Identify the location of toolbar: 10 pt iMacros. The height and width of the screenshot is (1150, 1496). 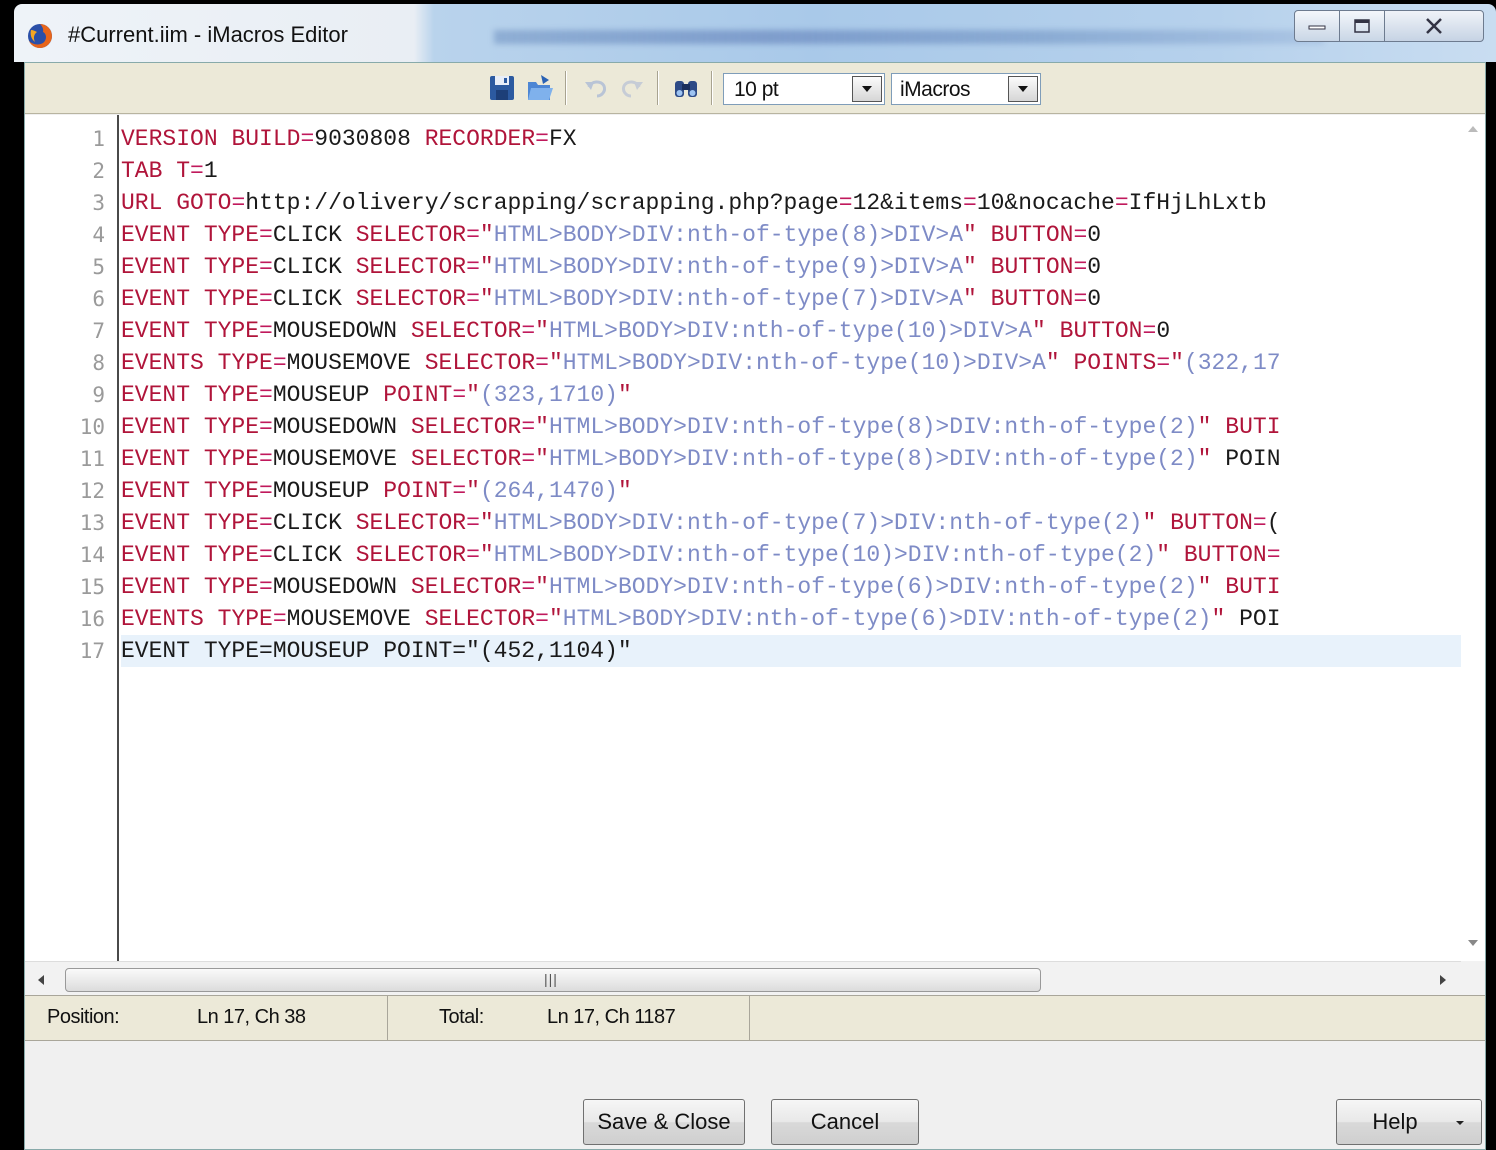
(755, 88).